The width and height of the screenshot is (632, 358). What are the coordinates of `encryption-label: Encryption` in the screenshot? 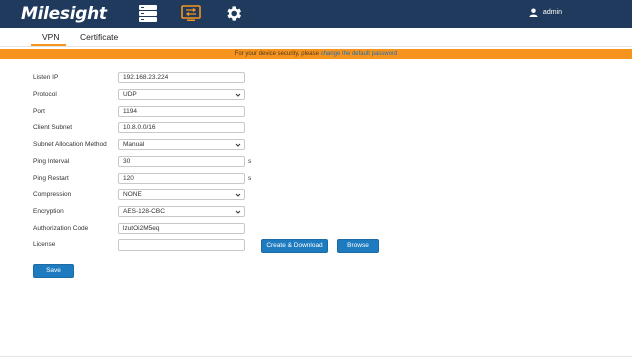 It's located at (48, 211).